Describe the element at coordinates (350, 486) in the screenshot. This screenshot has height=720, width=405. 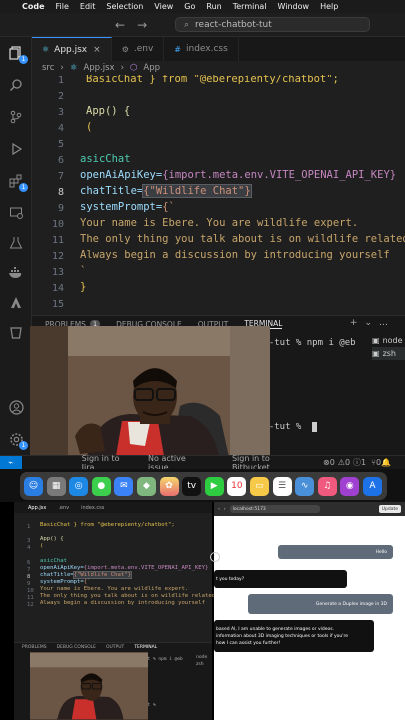
I see `podcasts-icon: ◉` at that location.